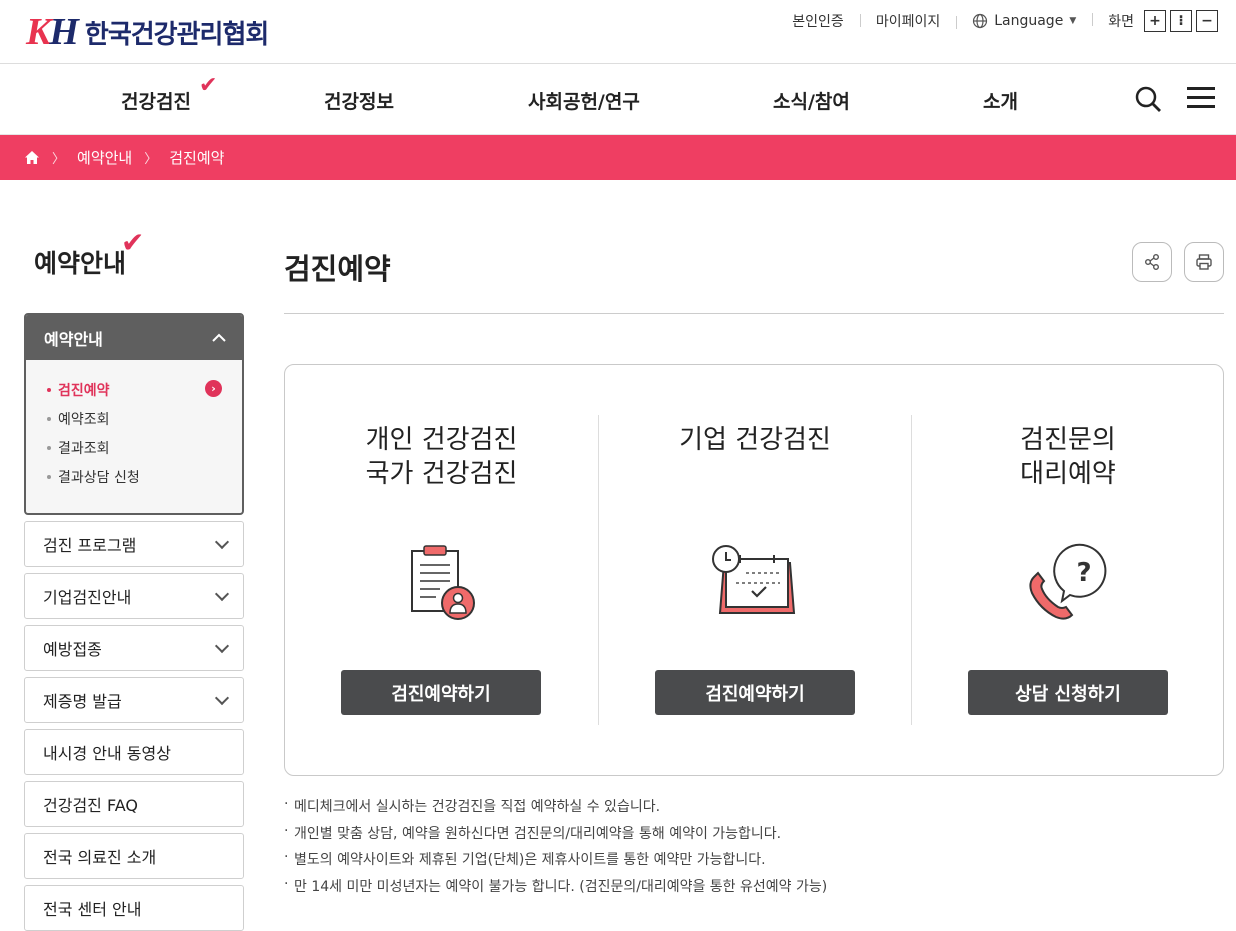 This screenshot has width=1236, height=931. I want to click on site-logo: KH 한국건강관리협회, so click(147, 32).